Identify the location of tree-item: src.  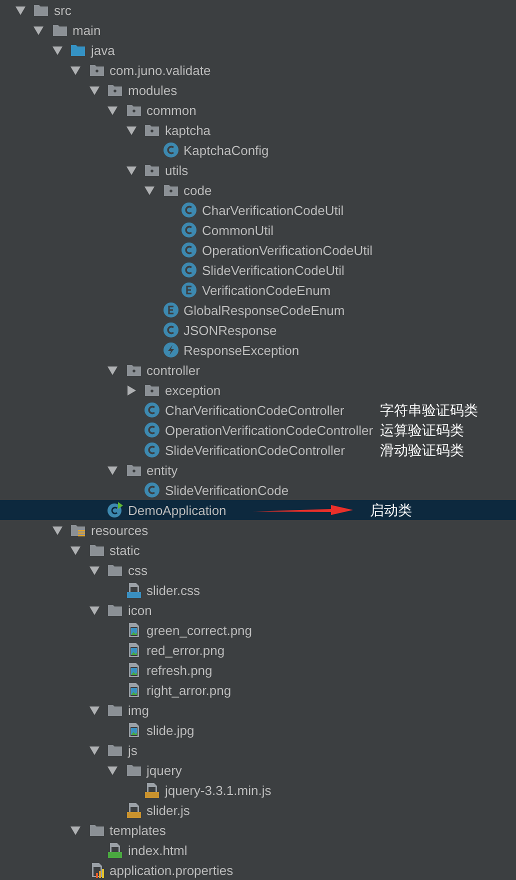
(258, 10).